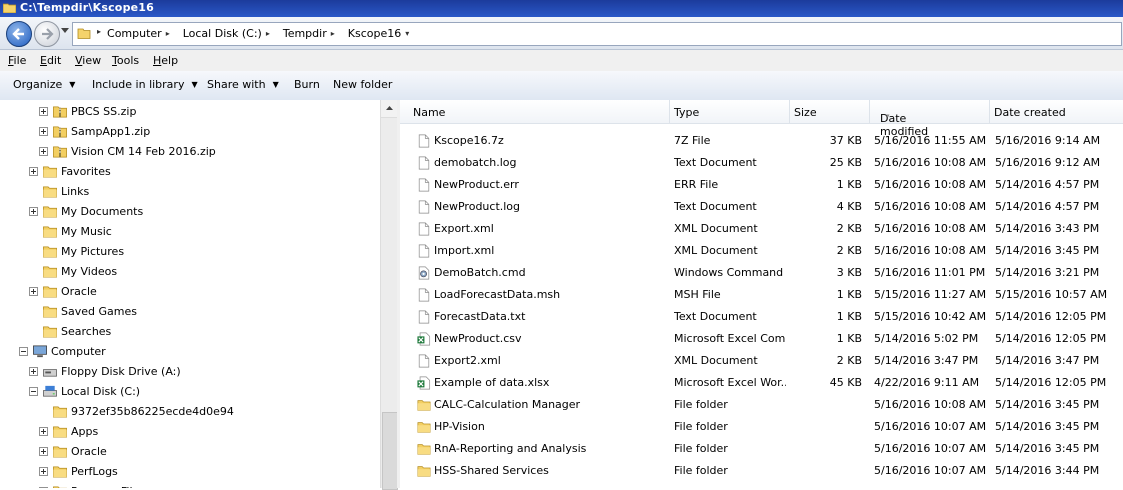  I want to click on column-header-size: Size, so click(830, 112).